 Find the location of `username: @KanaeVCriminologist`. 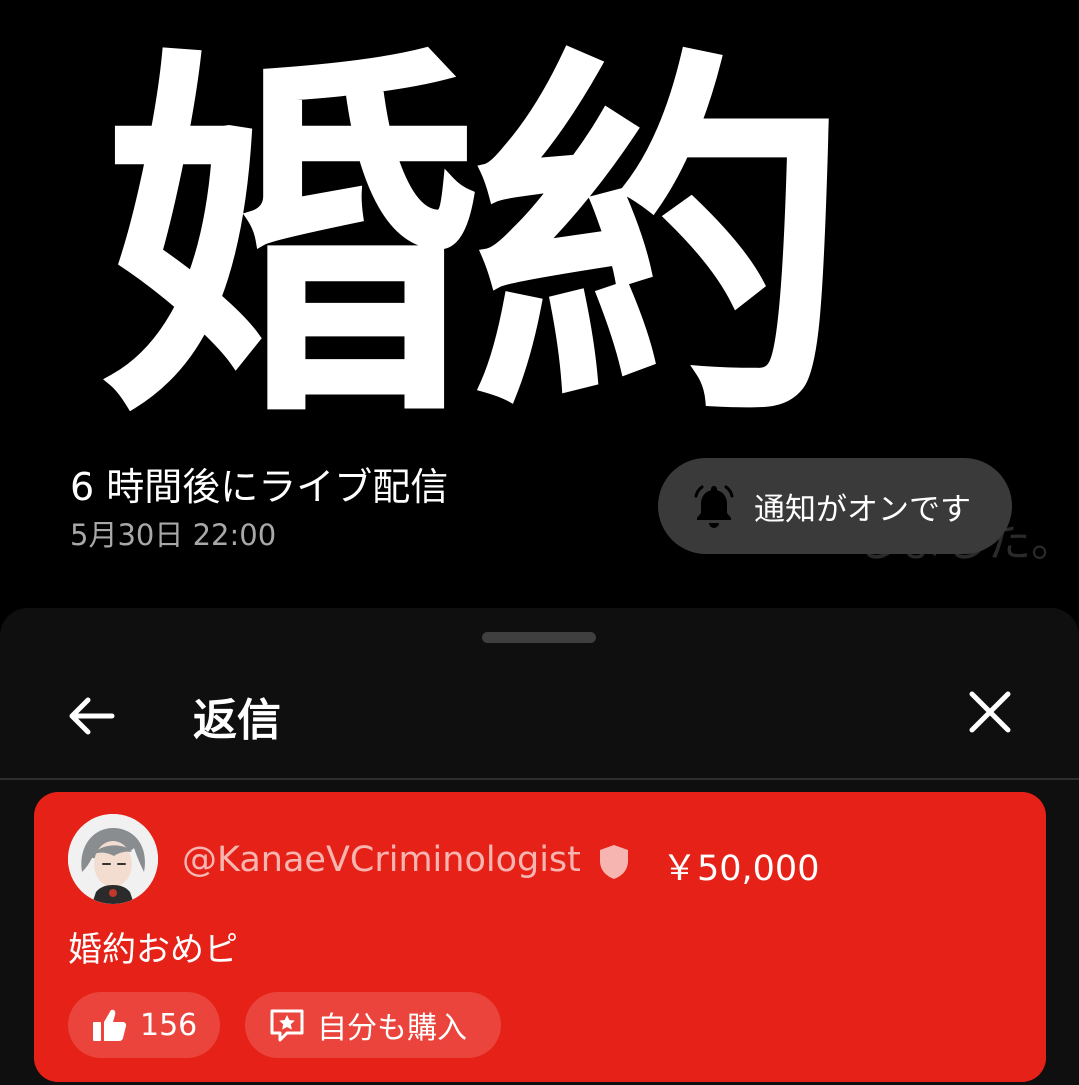

username: @KanaeVCriminologist is located at coordinates (381, 860).